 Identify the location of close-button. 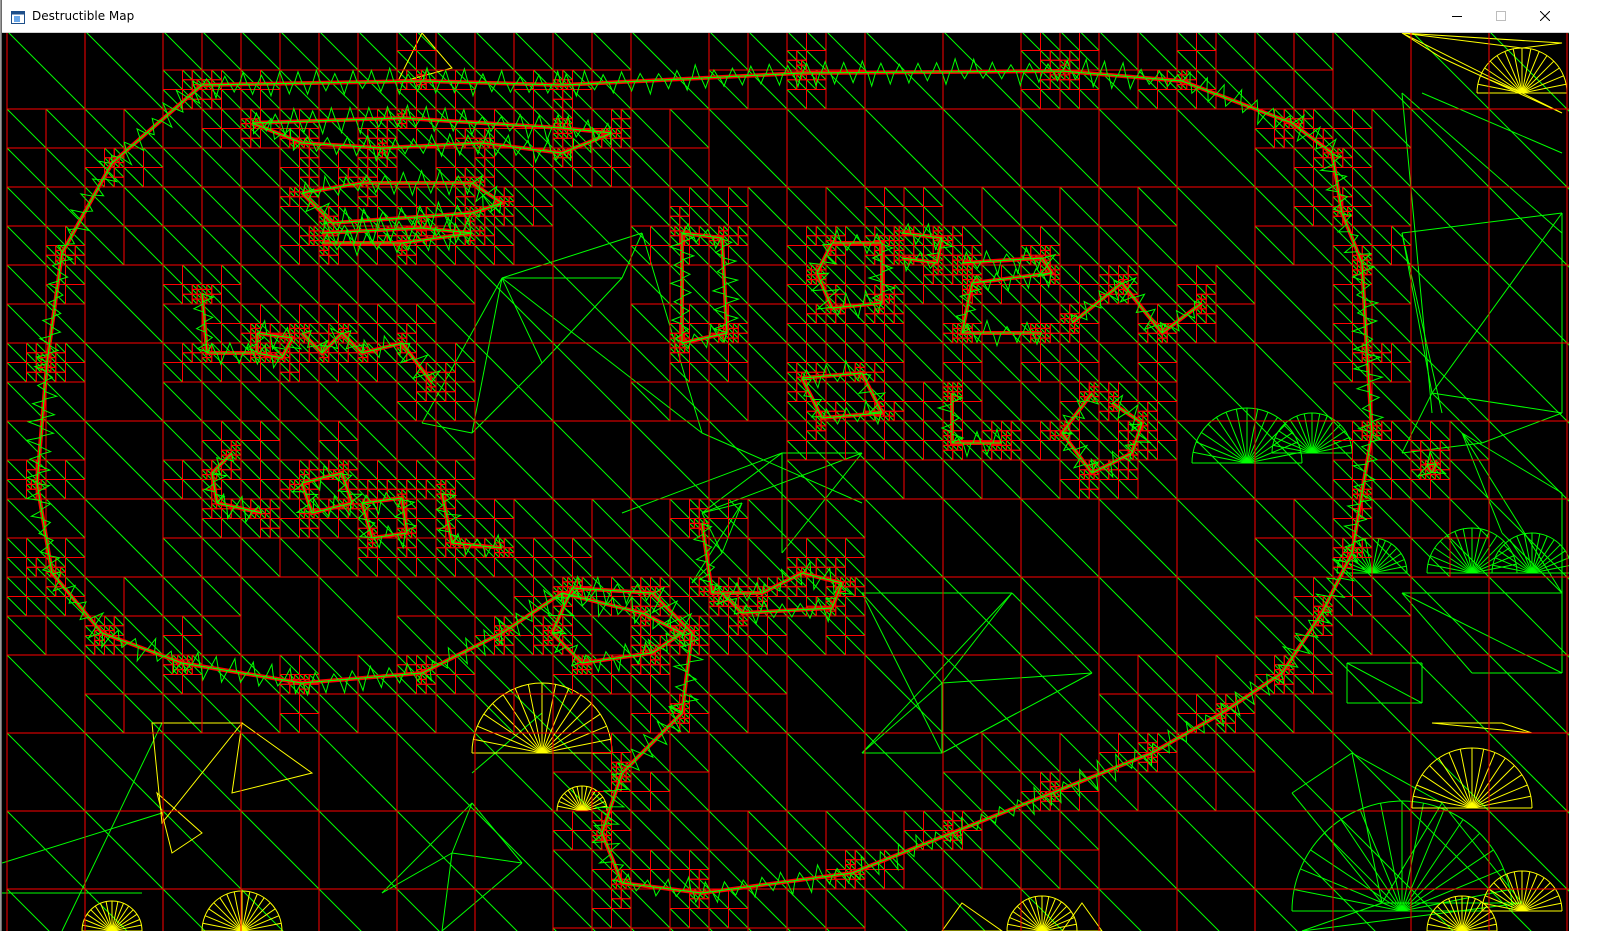
(1545, 16).